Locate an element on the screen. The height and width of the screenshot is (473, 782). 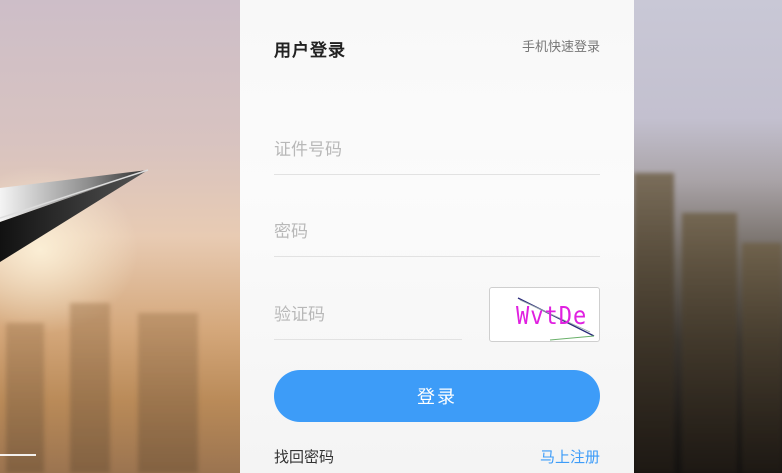
password-input is located at coordinates (437, 232).